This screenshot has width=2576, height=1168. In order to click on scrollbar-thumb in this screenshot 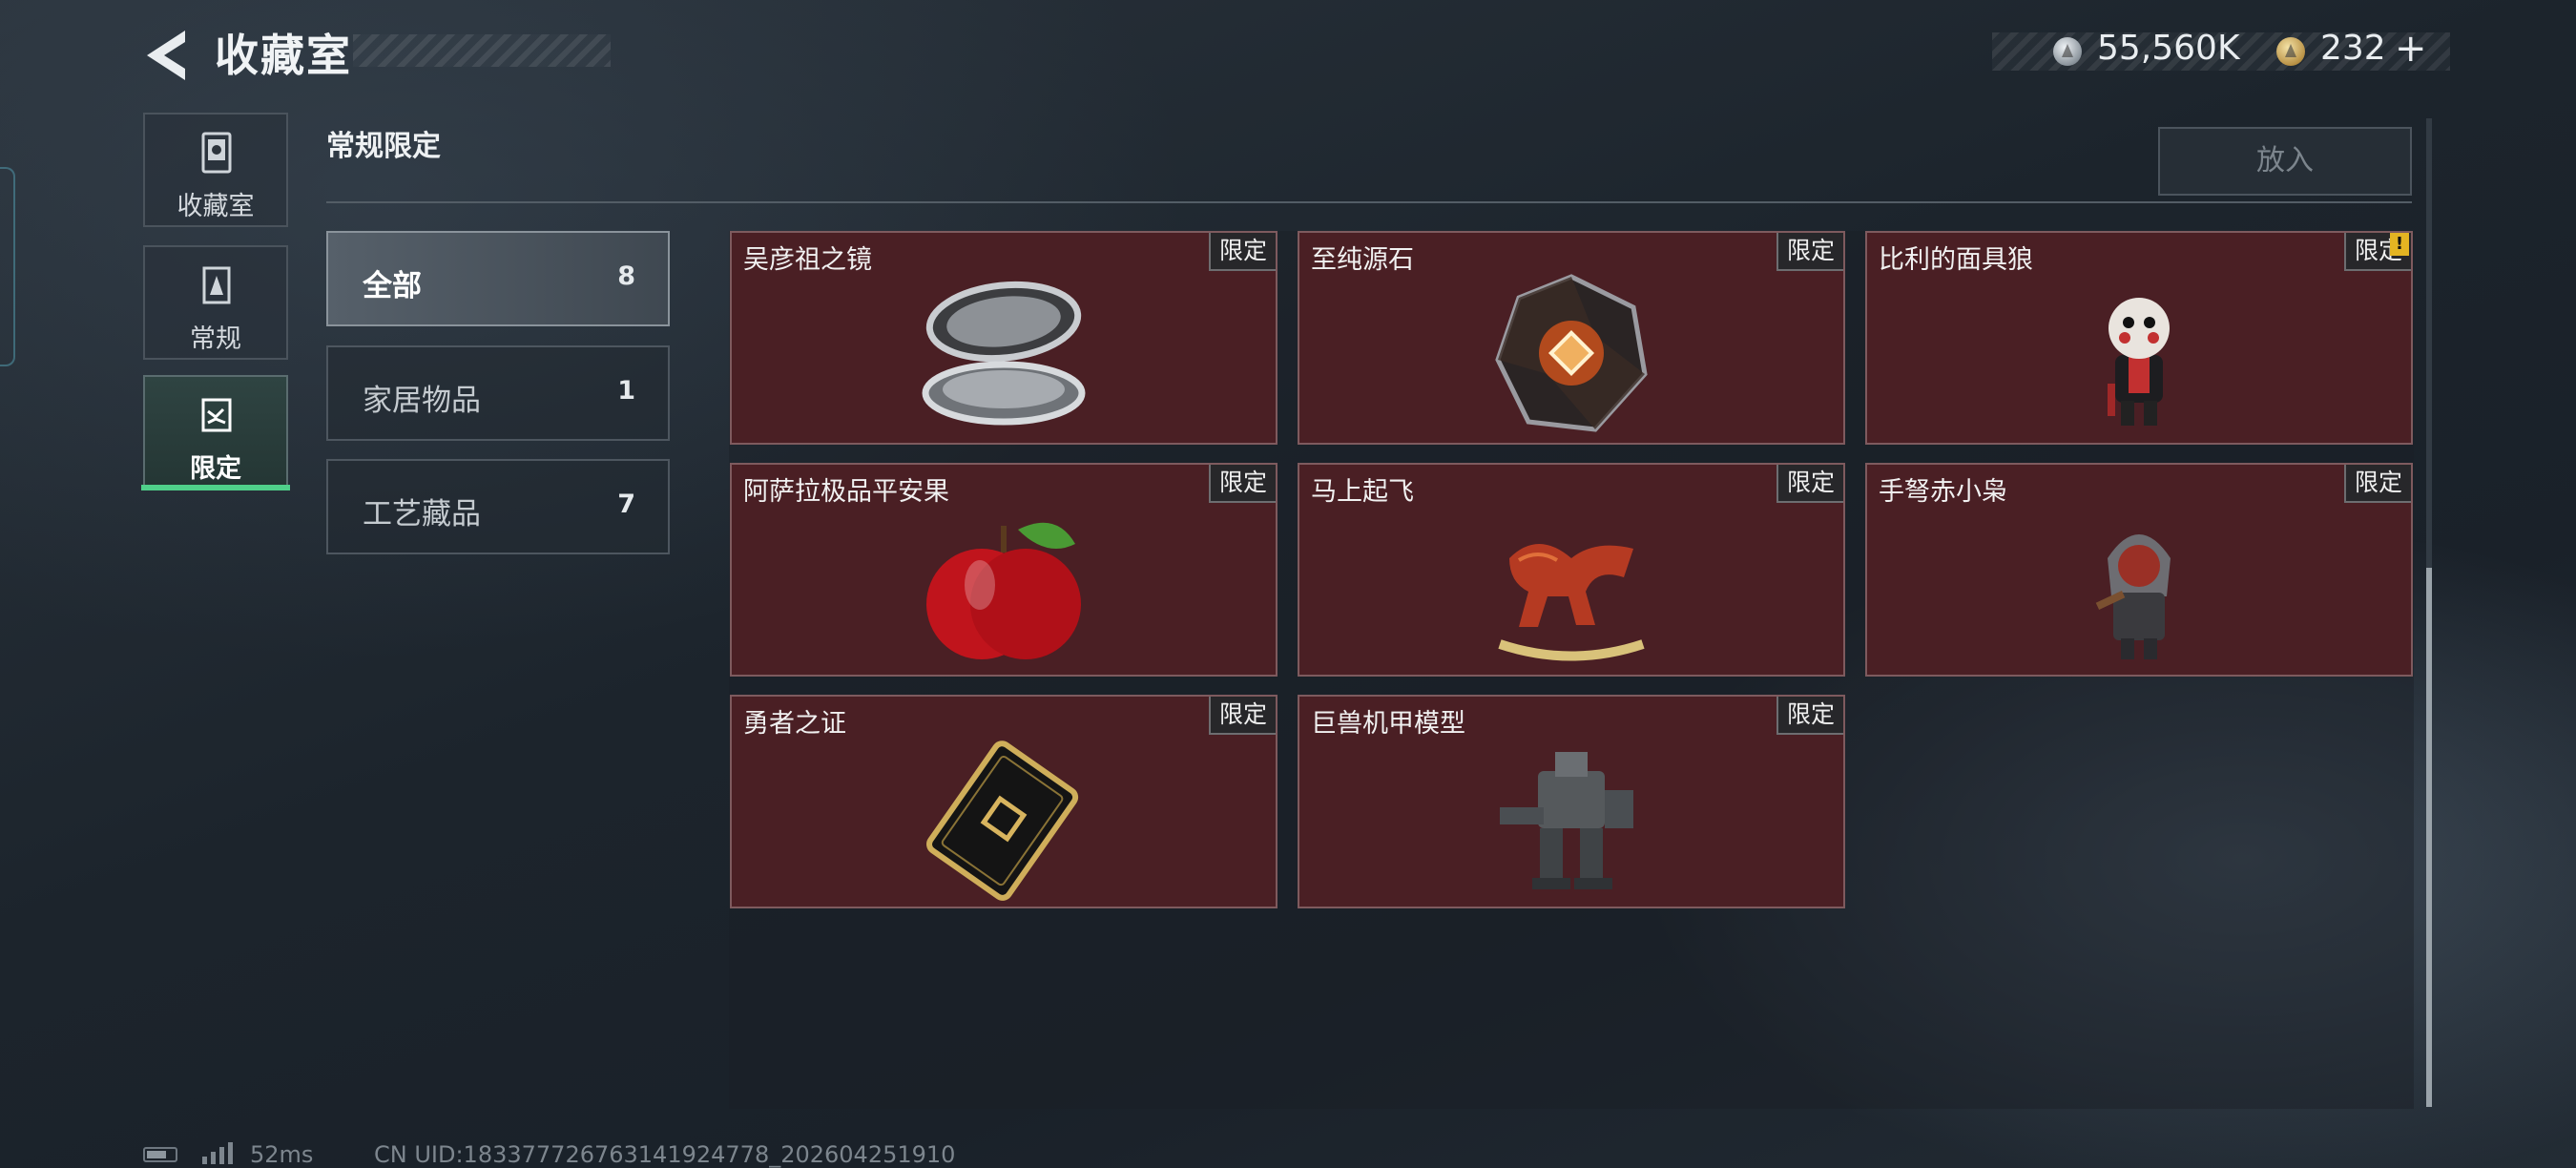, I will do `click(2429, 838)`.